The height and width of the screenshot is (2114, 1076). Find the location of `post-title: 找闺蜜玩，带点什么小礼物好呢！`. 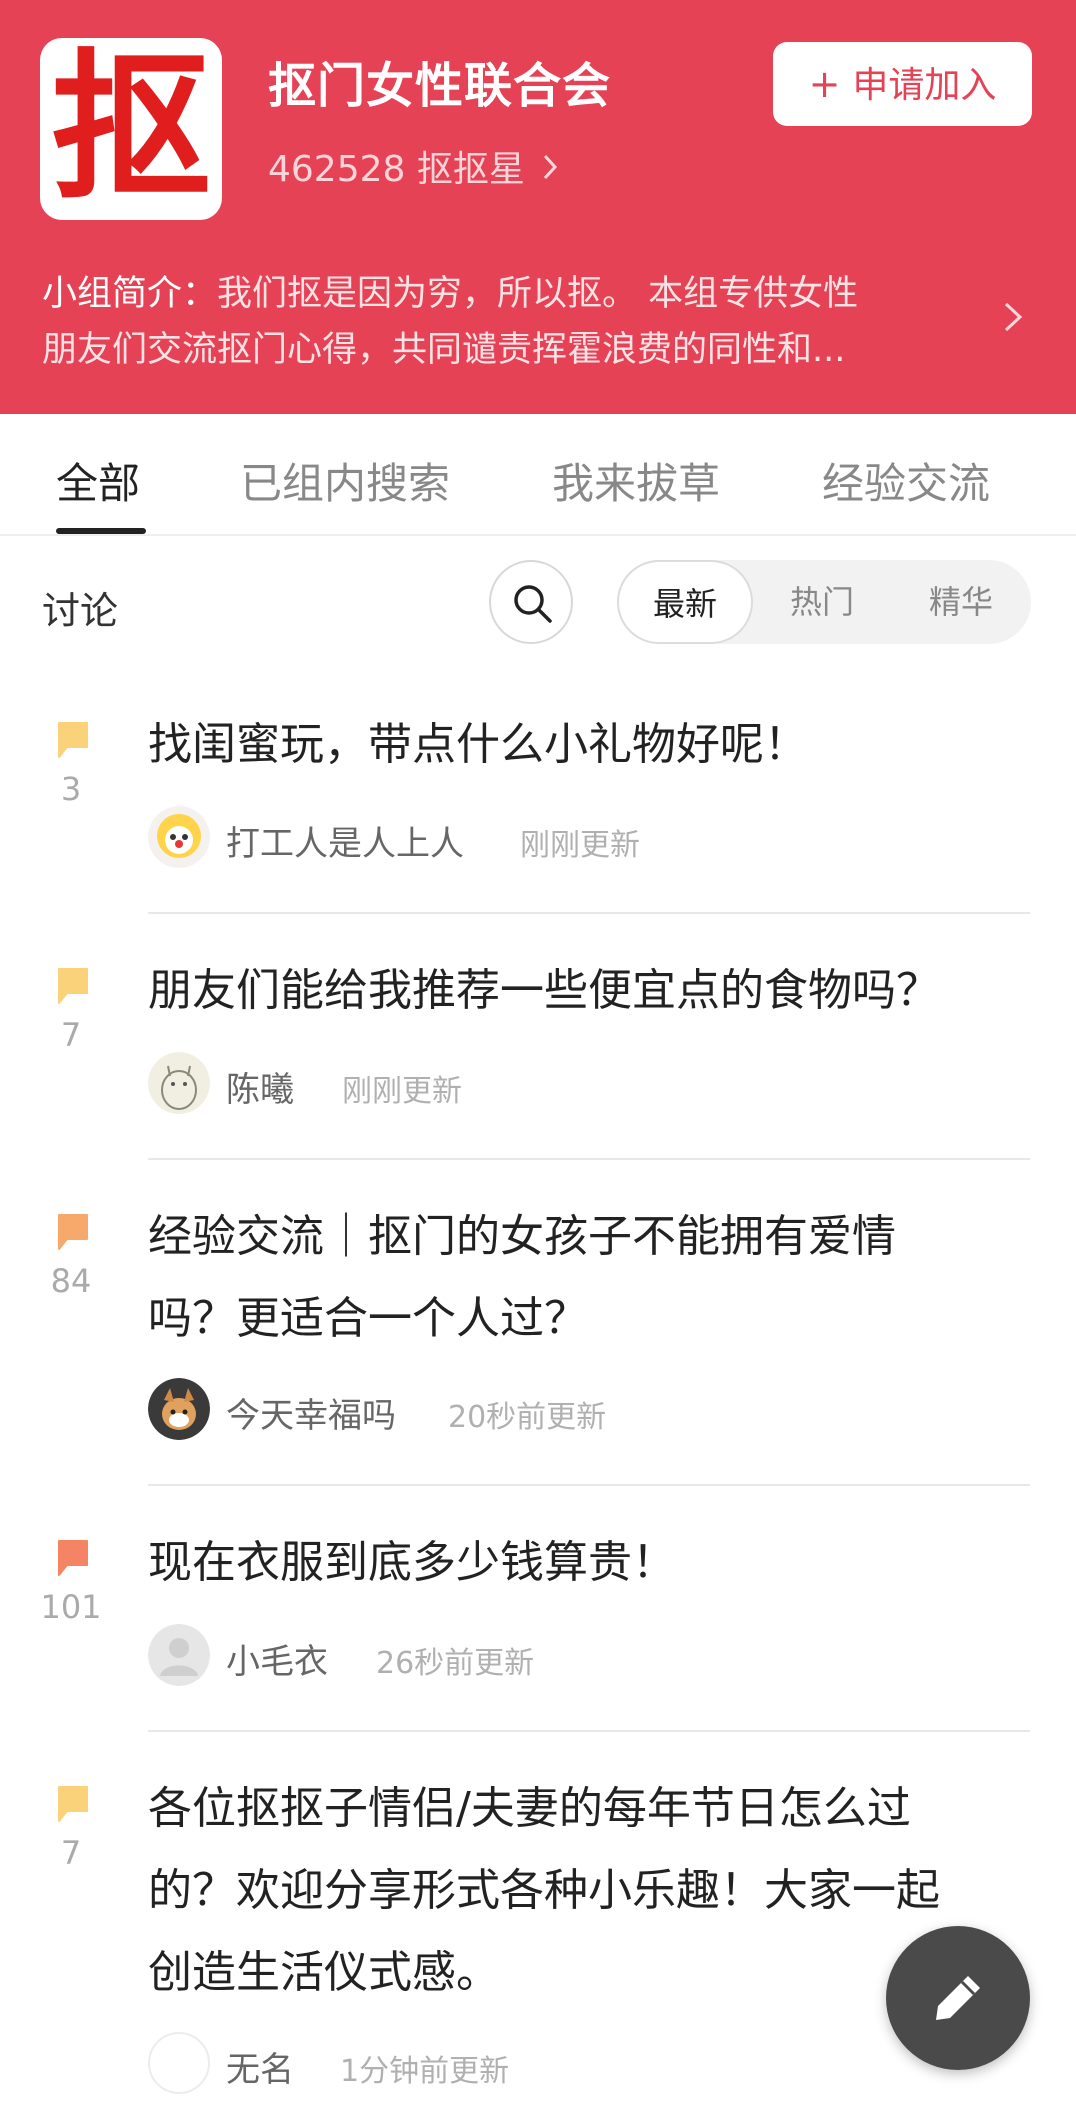

post-title: 找闺蜜玩，带点什么小礼物好呢！ is located at coordinates (478, 744).